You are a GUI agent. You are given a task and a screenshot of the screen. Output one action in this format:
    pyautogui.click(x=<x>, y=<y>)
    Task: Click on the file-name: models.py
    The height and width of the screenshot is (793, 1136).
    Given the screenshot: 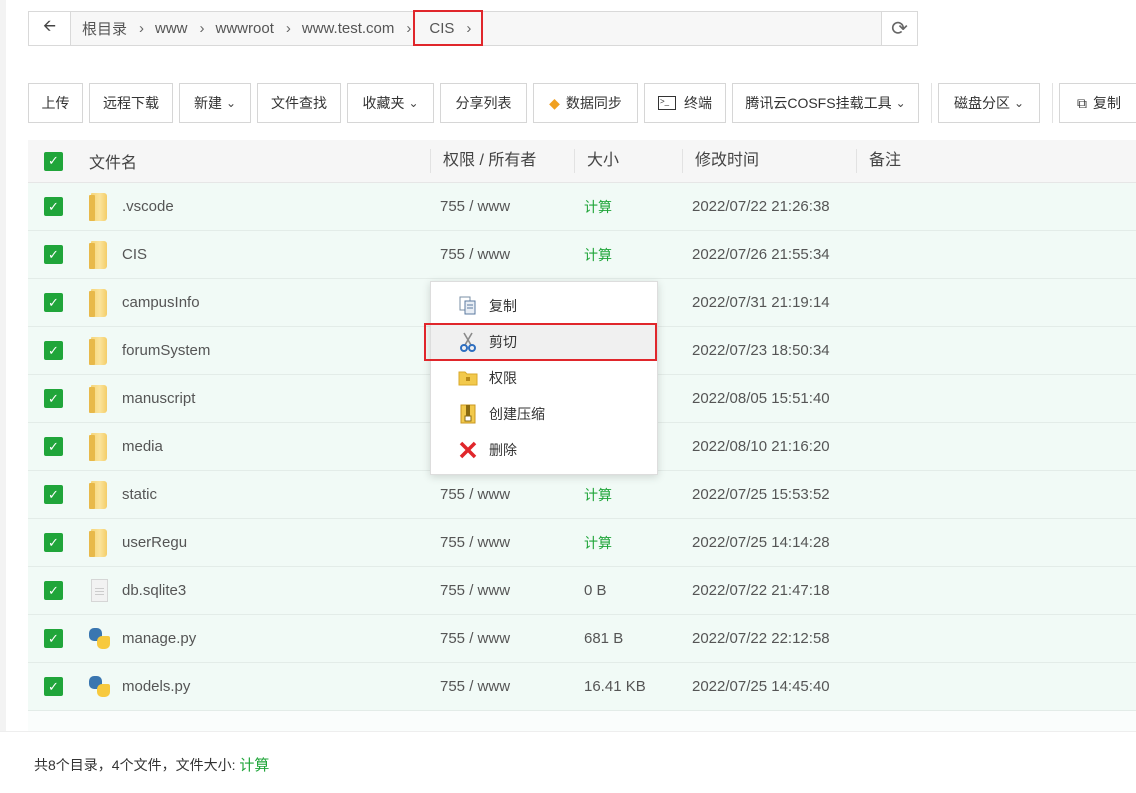 What is the action you would take?
    pyautogui.click(x=156, y=686)
    